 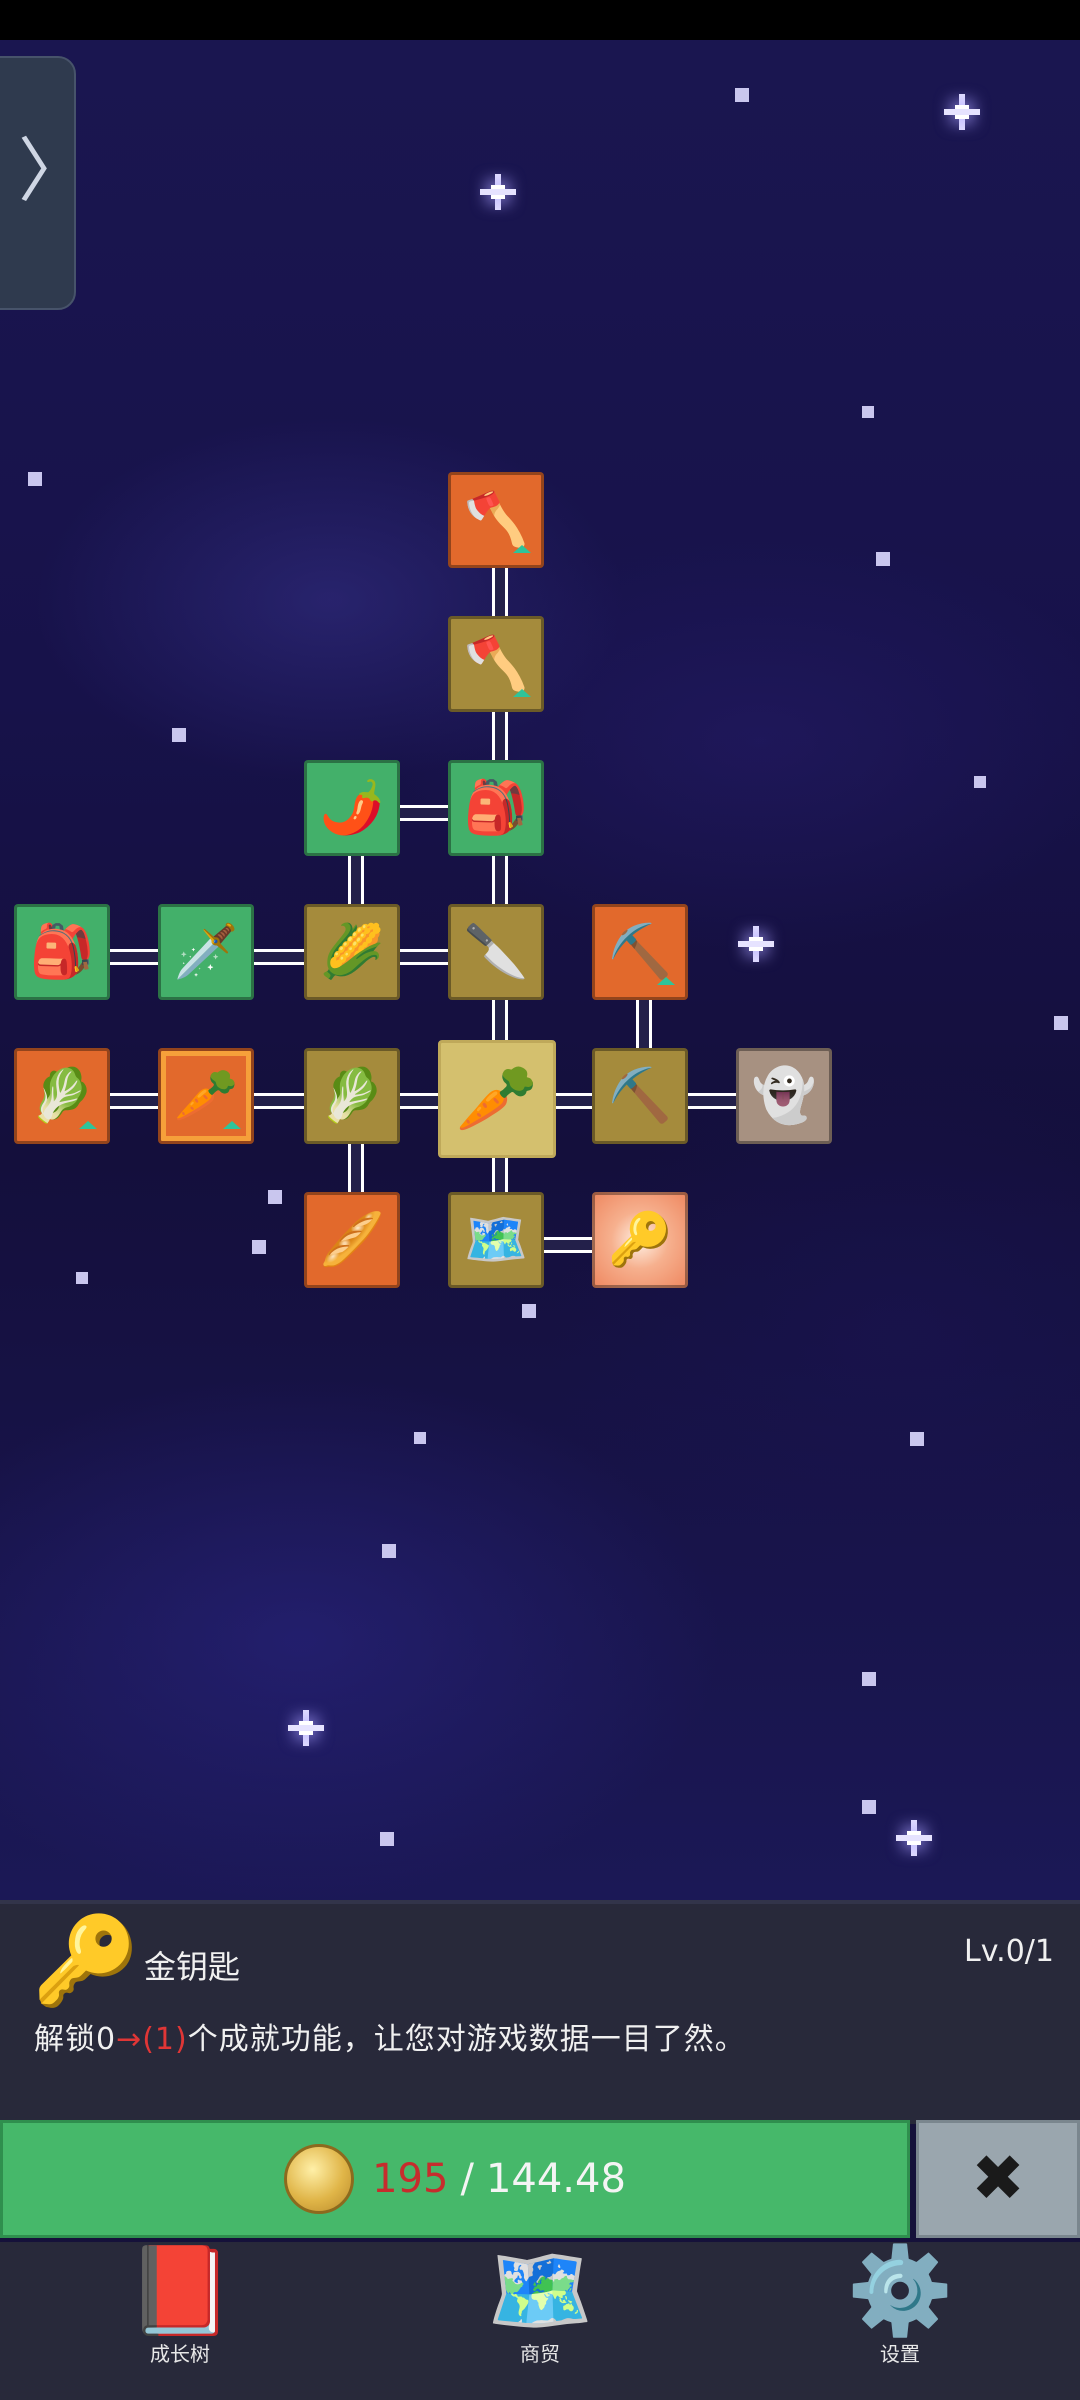 I want to click on skill-node-backpack-left: 🎒, so click(x=62, y=952).